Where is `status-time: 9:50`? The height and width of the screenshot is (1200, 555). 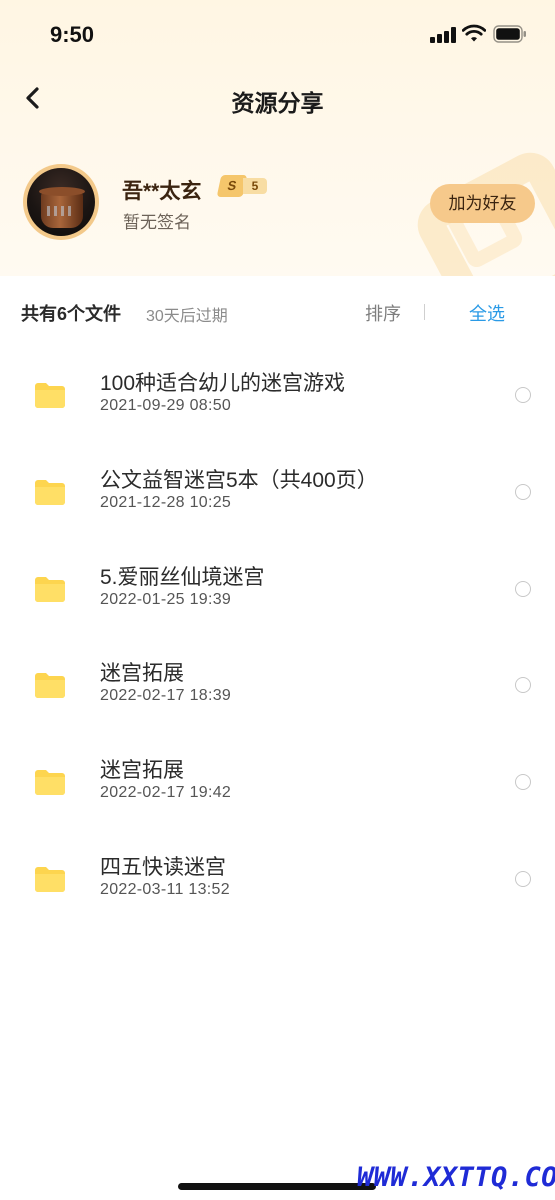
status-time: 9:50 is located at coordinates (72, 34).